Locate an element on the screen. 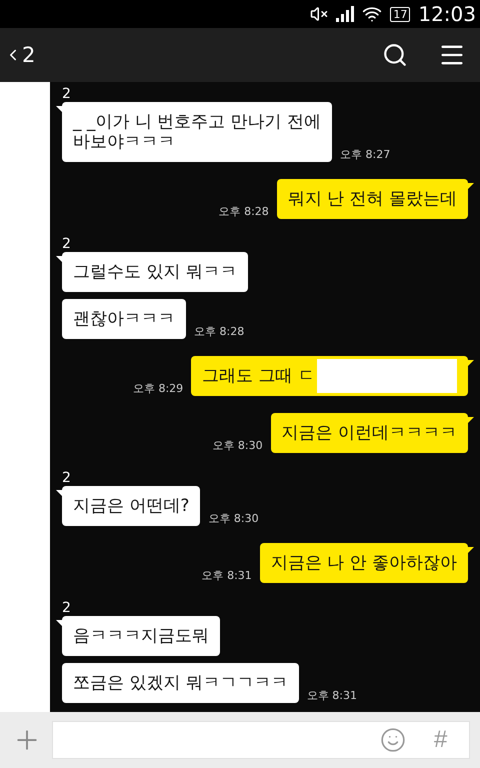 The width and height of the screenshot is (480, 768). clock: 12:03 is located at coordinates (447, 14).